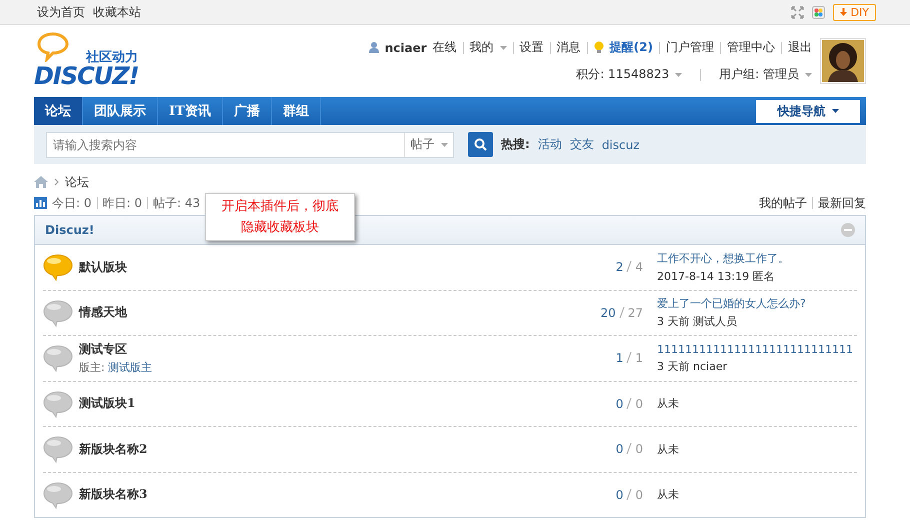 This screenshot has width=910, height=530. Describe the element at coordinates (797, 12) in the screenshot. I see `fullscreen-icon` at that location.